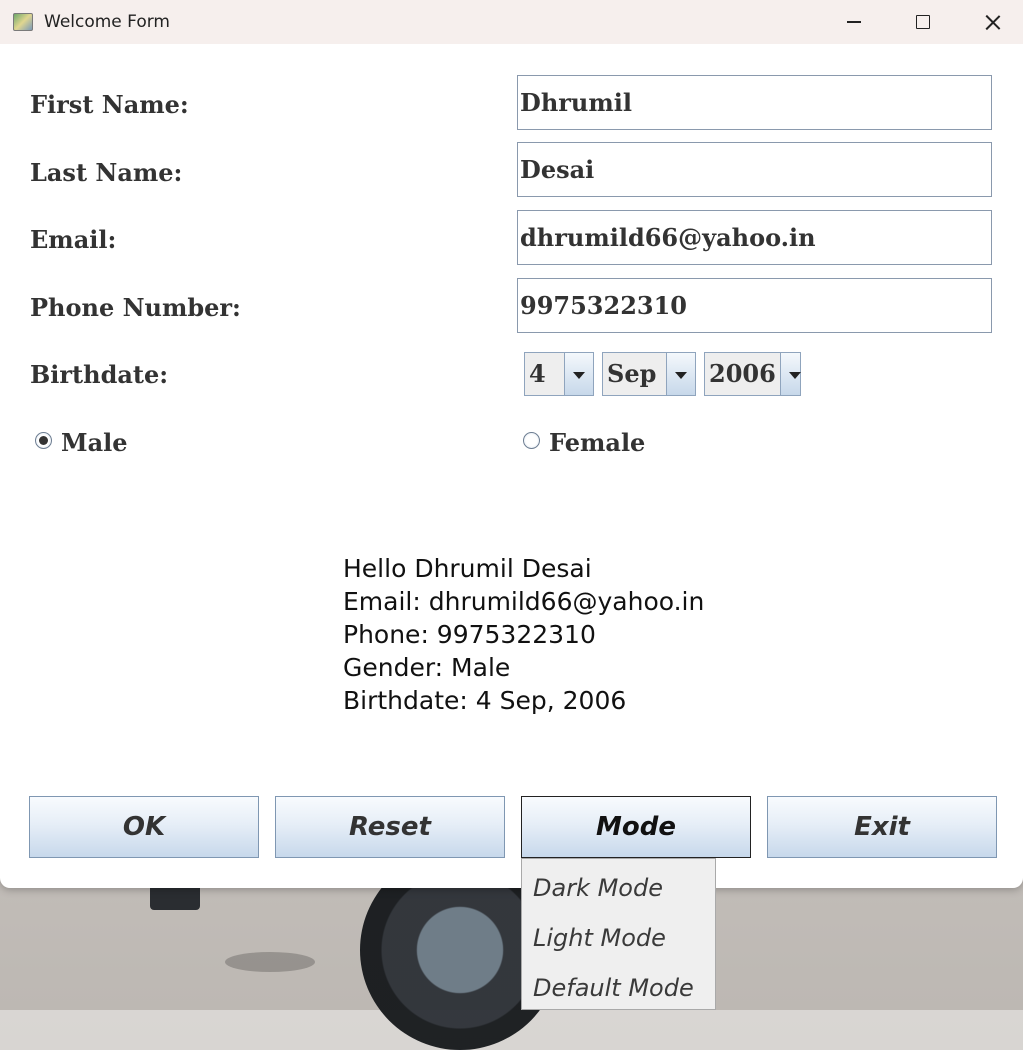 The height and width of the screenshot is (1050, 1023). I want to click on phone-label: Phone Number:, so click(135, 307).